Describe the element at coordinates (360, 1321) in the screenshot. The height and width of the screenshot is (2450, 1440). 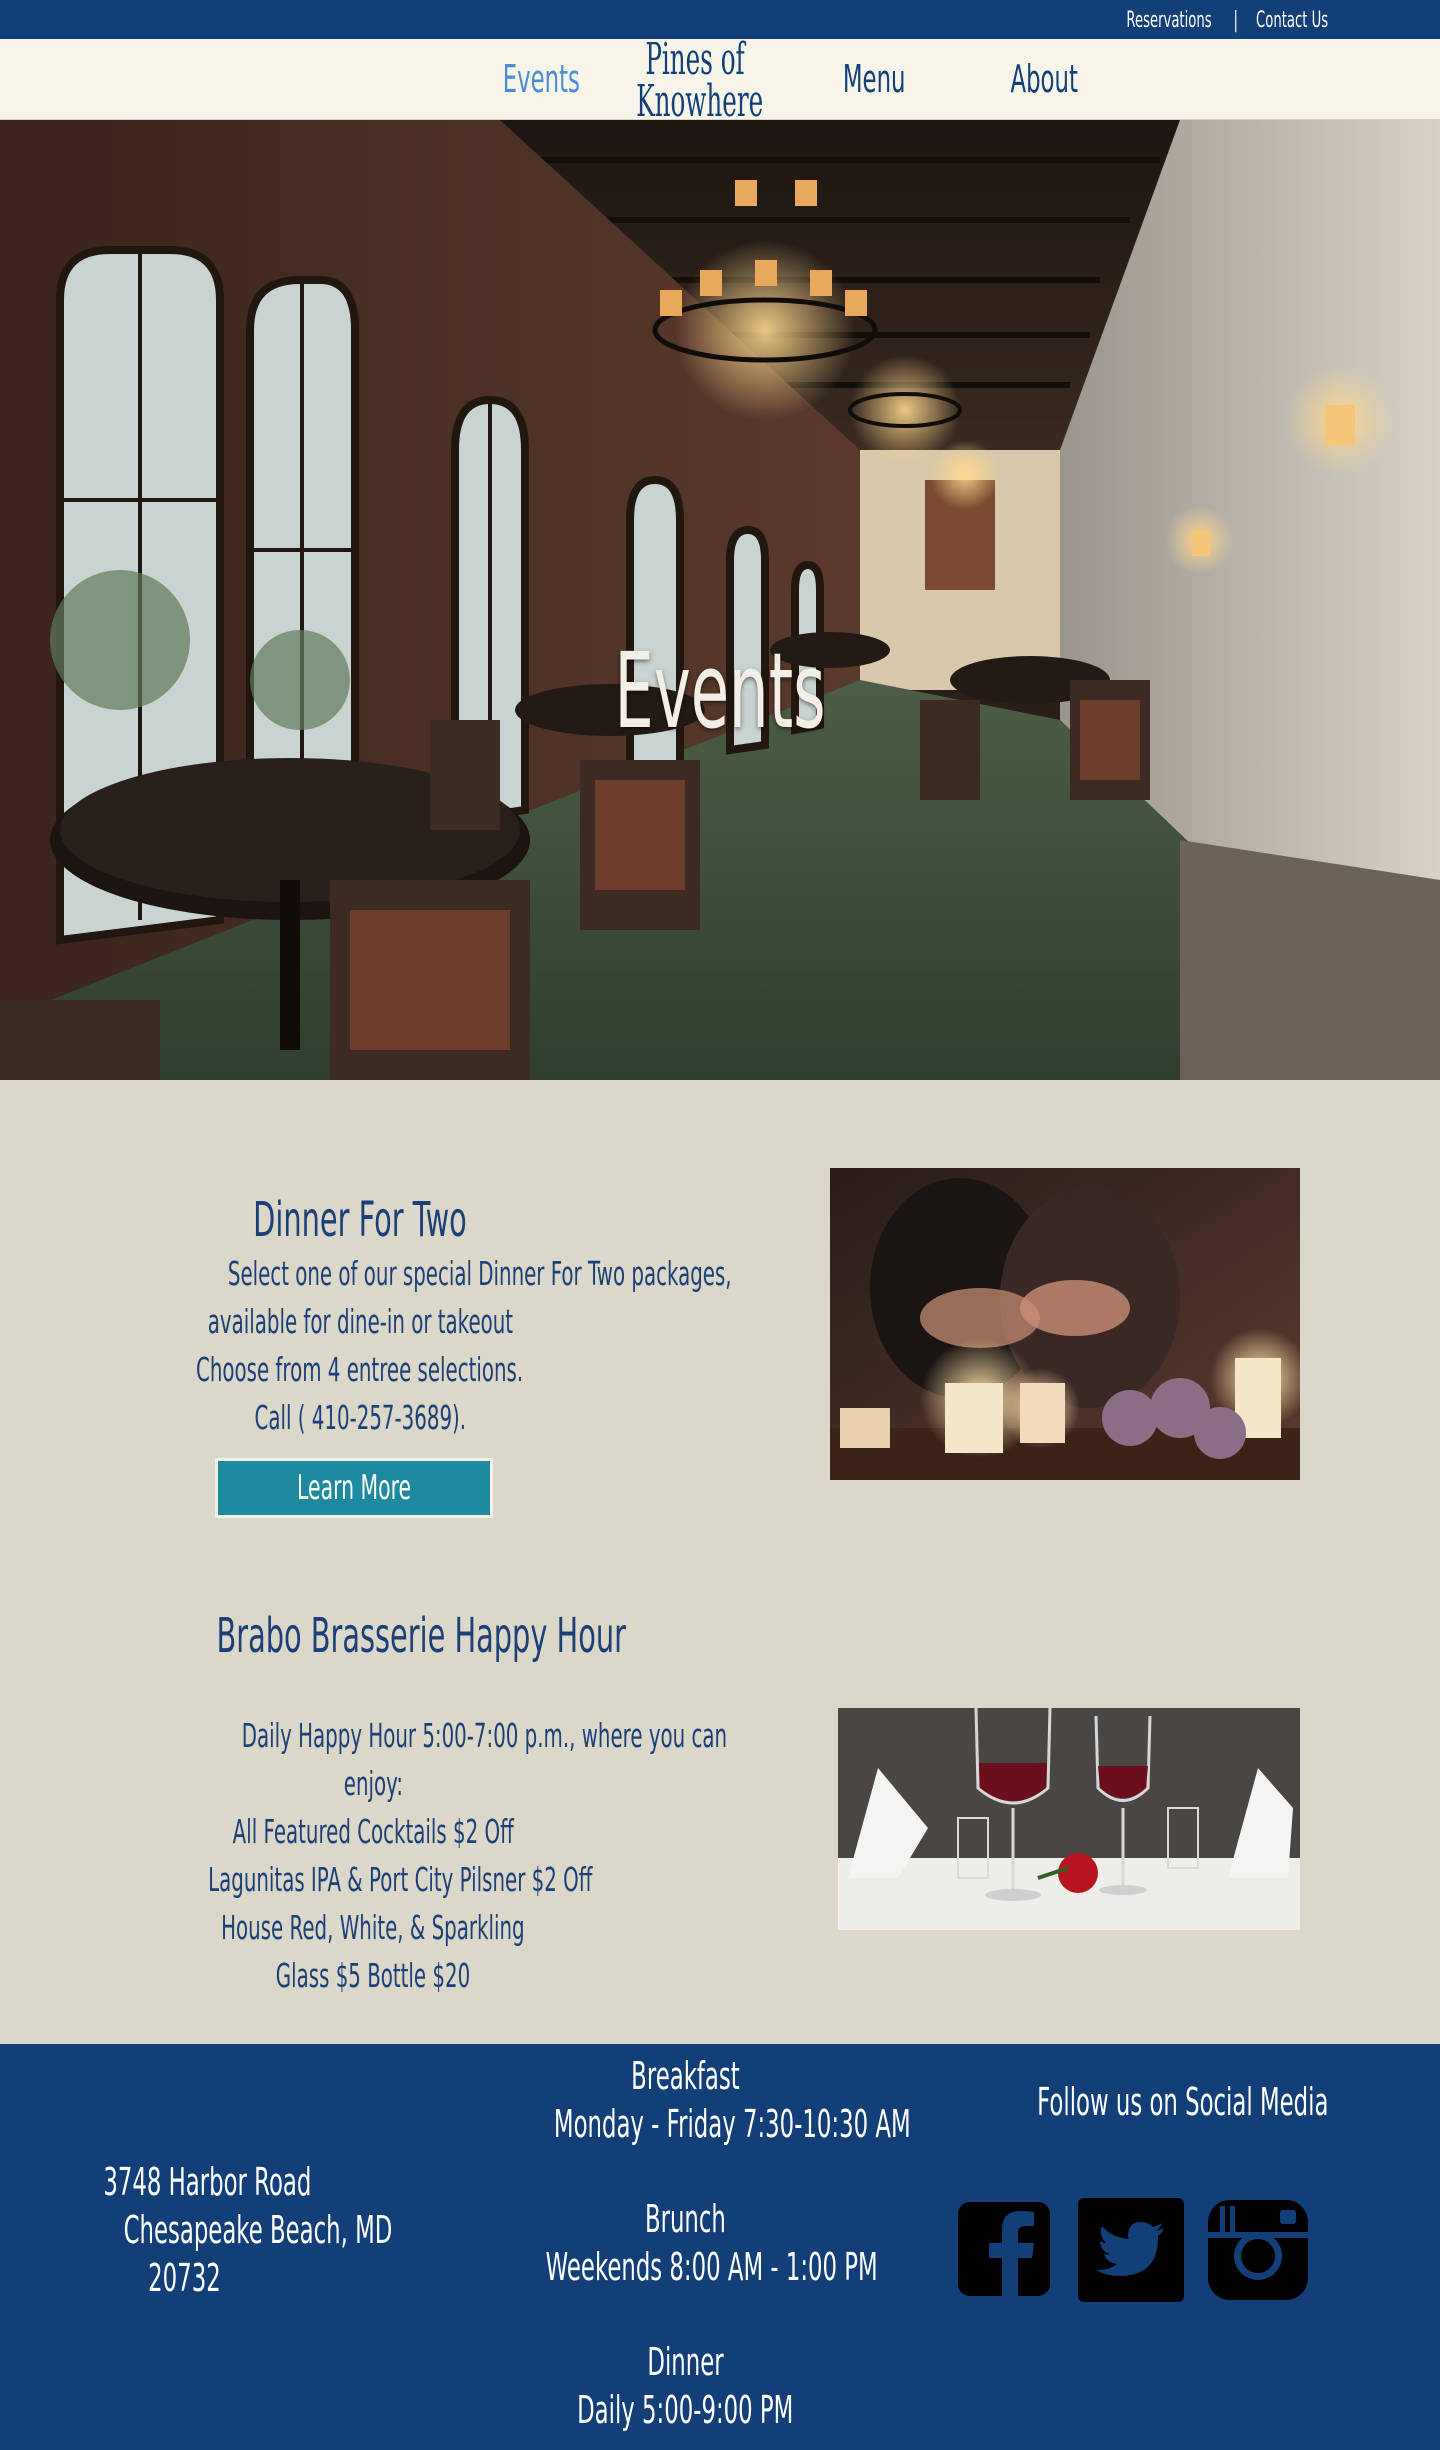
I see `dinner-line: available for dine-in or takeout` at that location.